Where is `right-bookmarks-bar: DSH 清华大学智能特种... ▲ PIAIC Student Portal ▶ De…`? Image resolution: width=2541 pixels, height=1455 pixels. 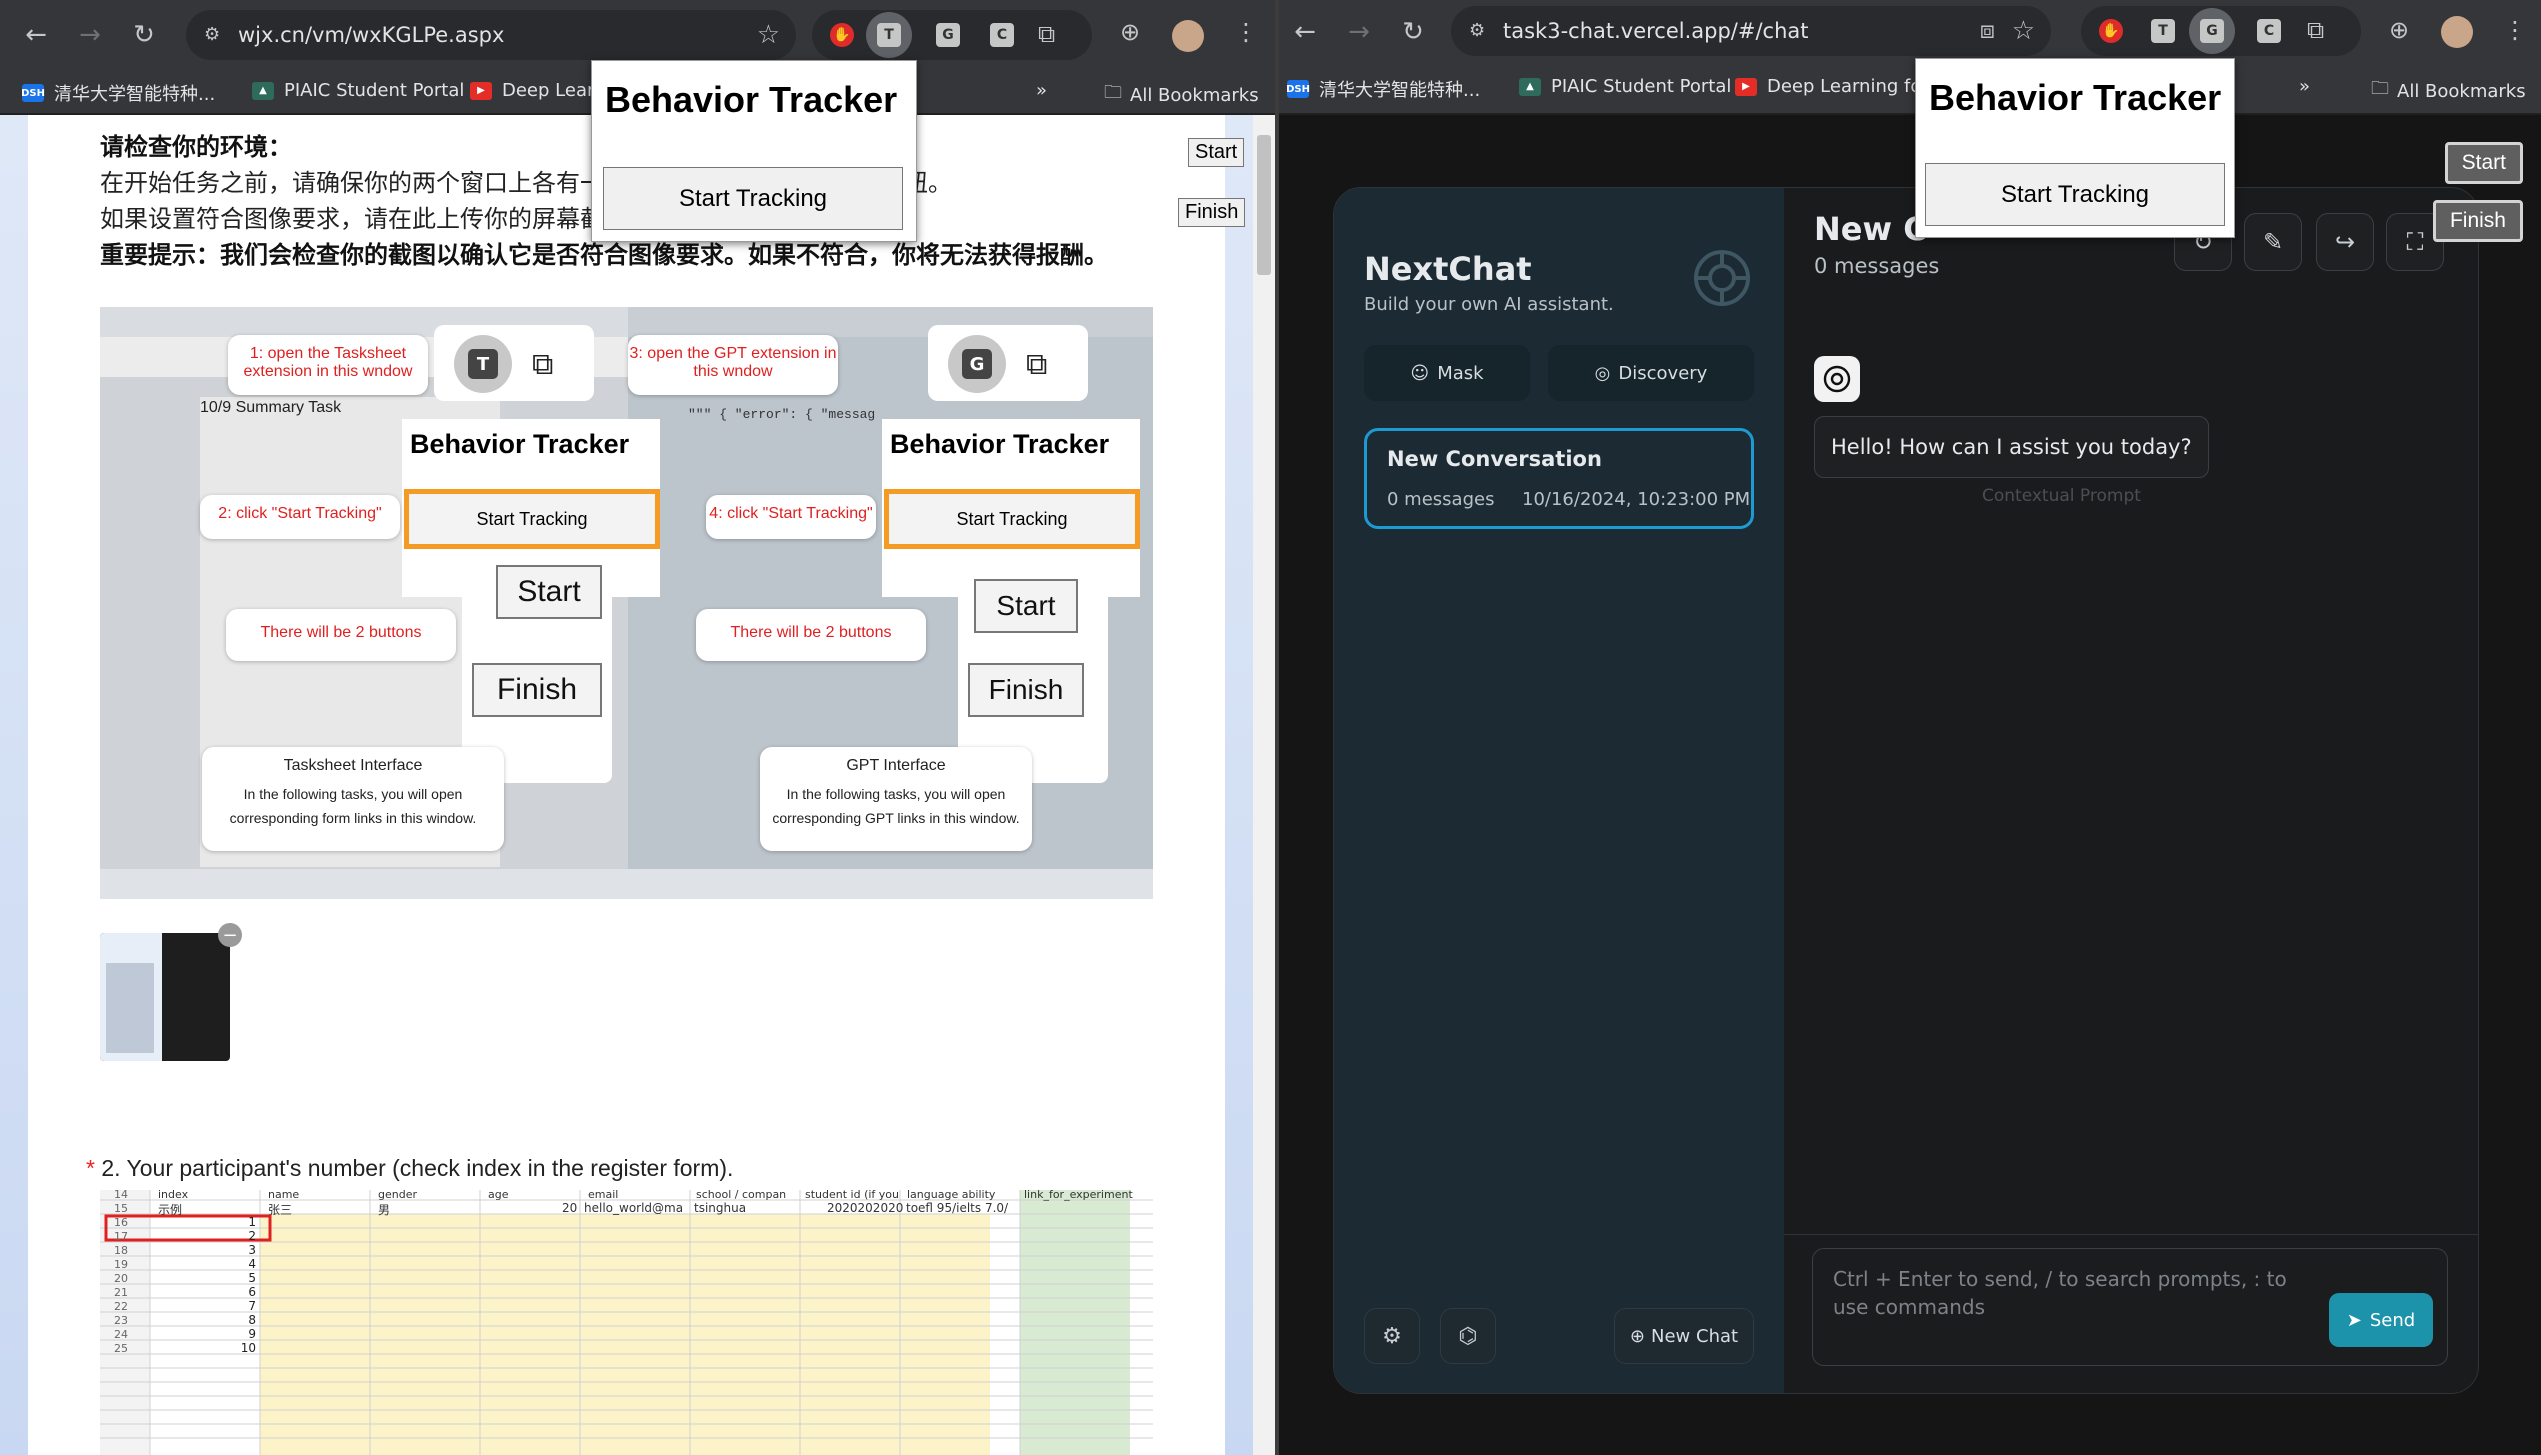
right-bookmarks-bar: DSH 清华大学智能特种... ▲ PIAIC Student Portal ▶ De… is located at coordinates (1910, 92).